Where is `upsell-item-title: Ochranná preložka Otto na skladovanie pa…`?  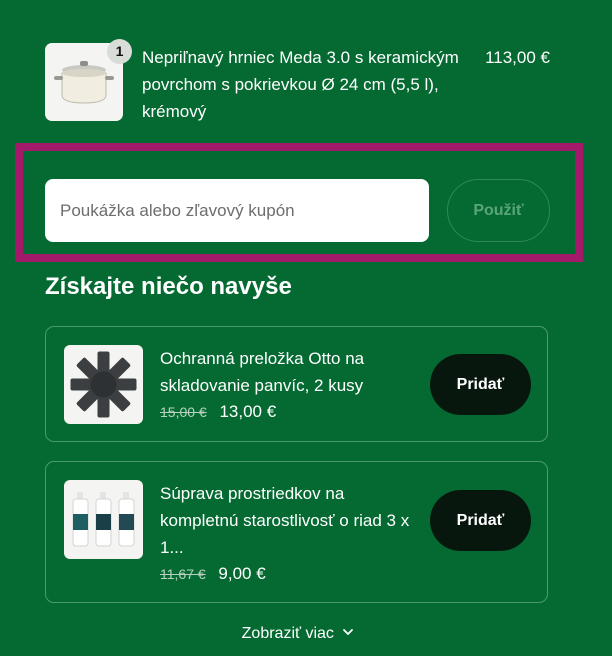 upsell-item-title: Ochranná preložka Otto na skladovanie pa… is located at coordinates (285, 372).